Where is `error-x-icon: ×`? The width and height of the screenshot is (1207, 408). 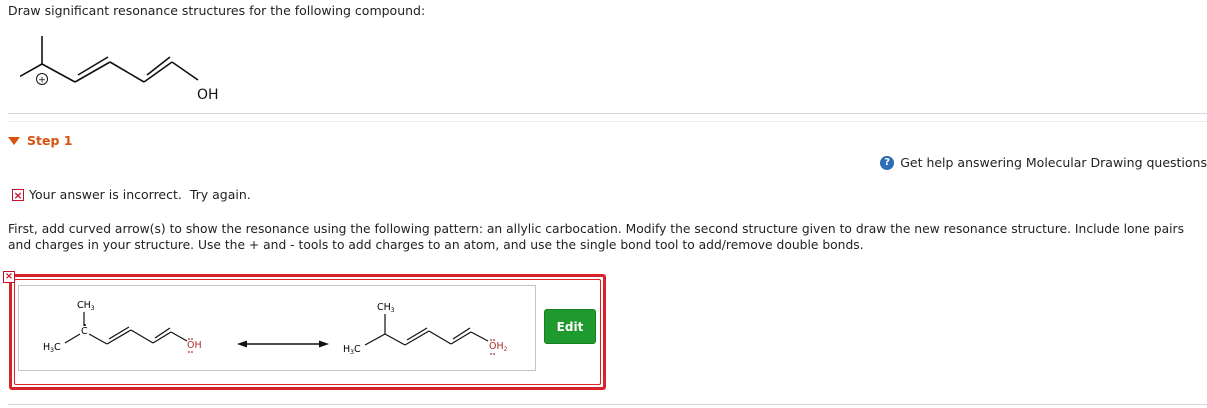
error-x-icon: × is located at coordinates (9, 277).